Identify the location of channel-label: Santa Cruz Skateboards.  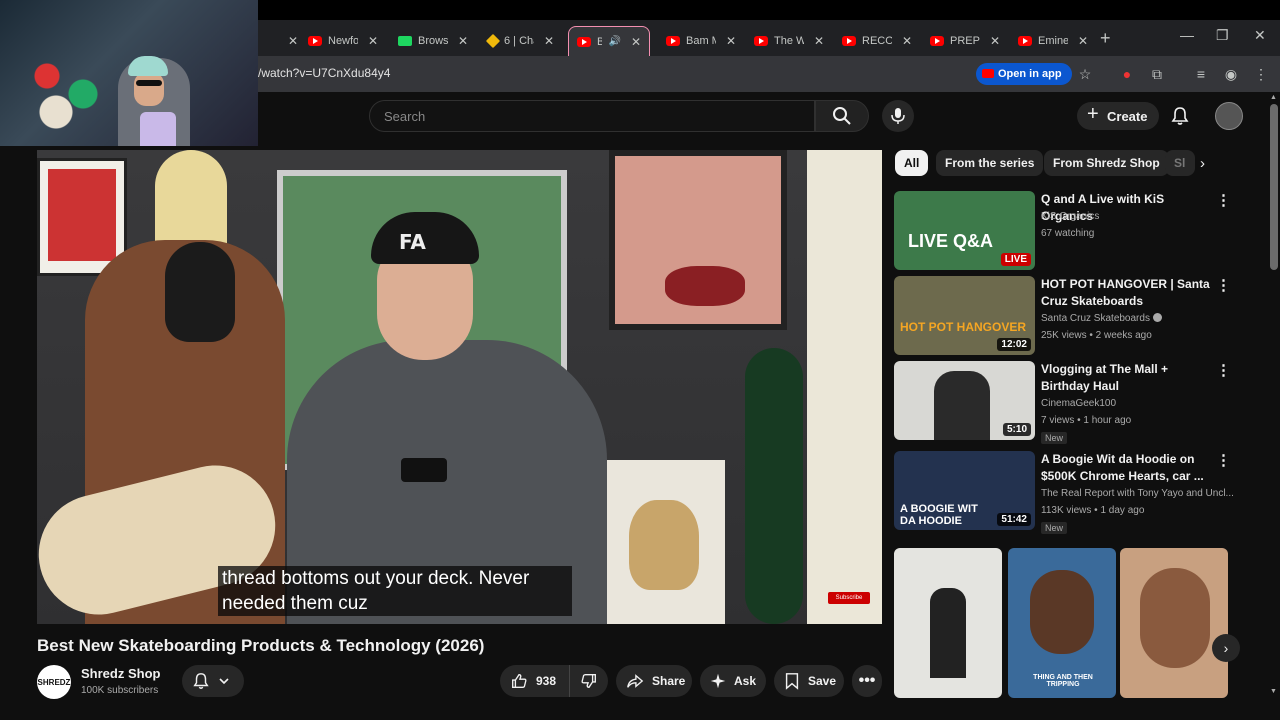
(1095, 318).